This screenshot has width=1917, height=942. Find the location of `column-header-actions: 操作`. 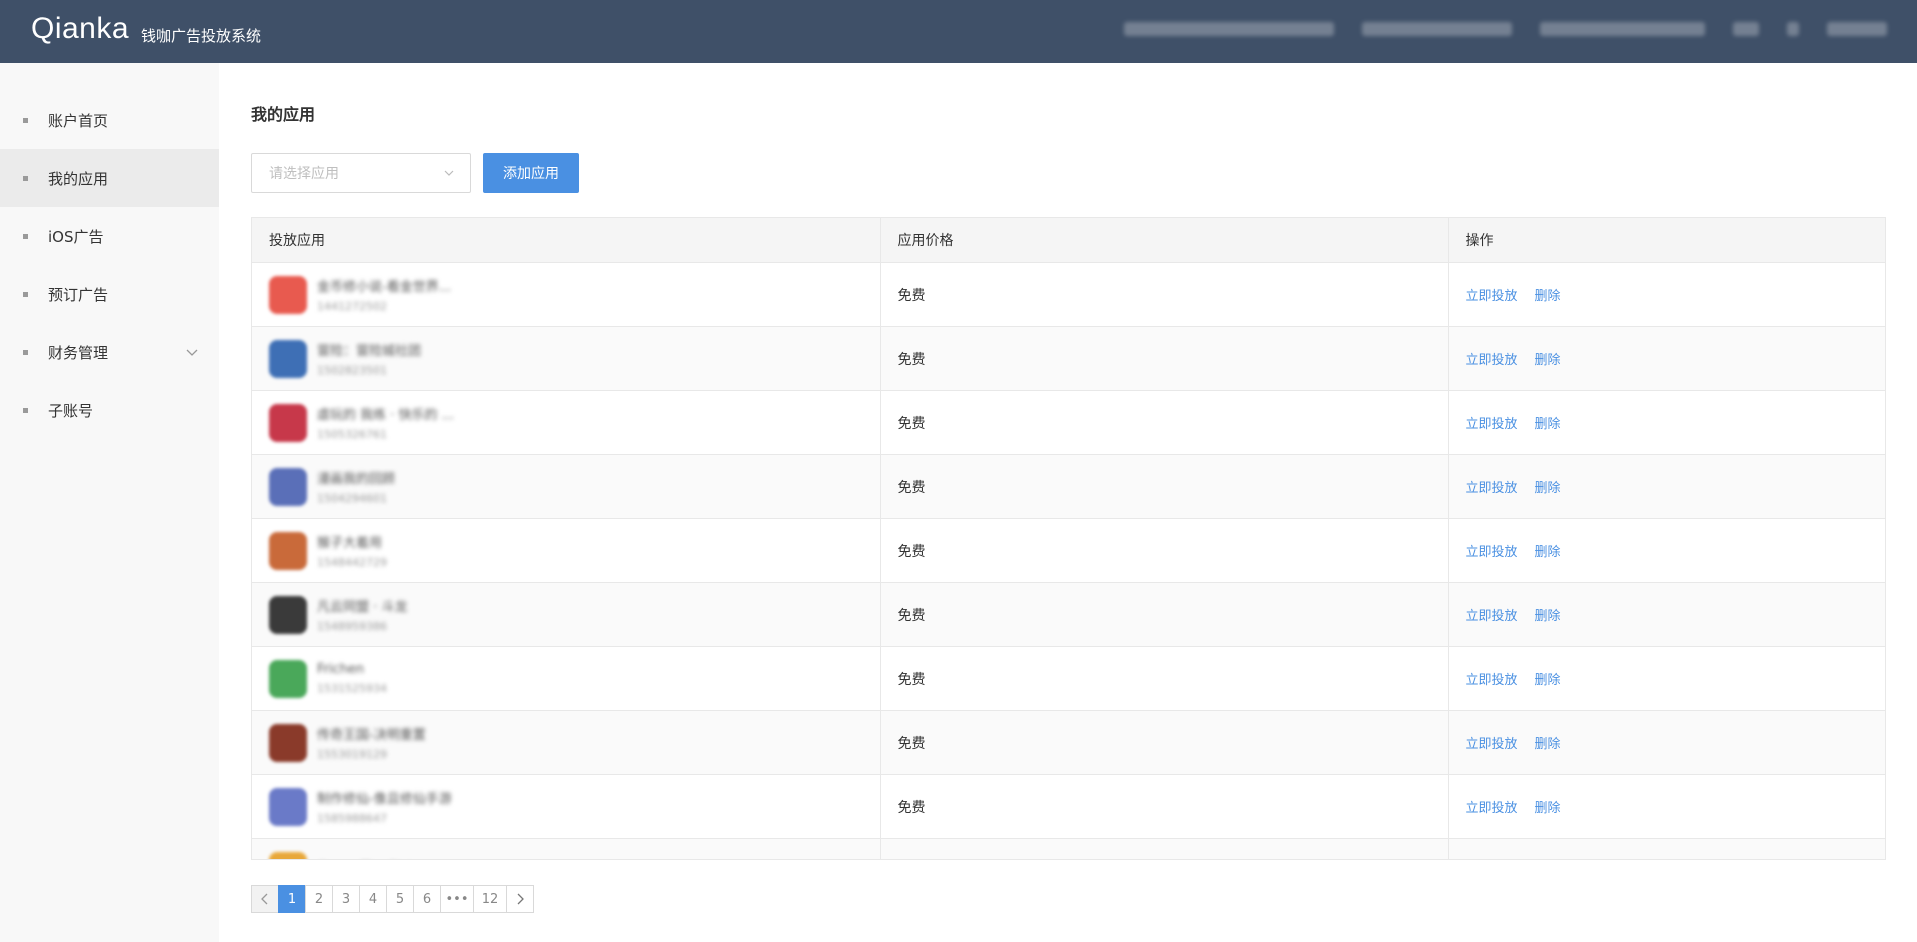

column-header-actions: 操作 is located at coordinates (1666, 240).